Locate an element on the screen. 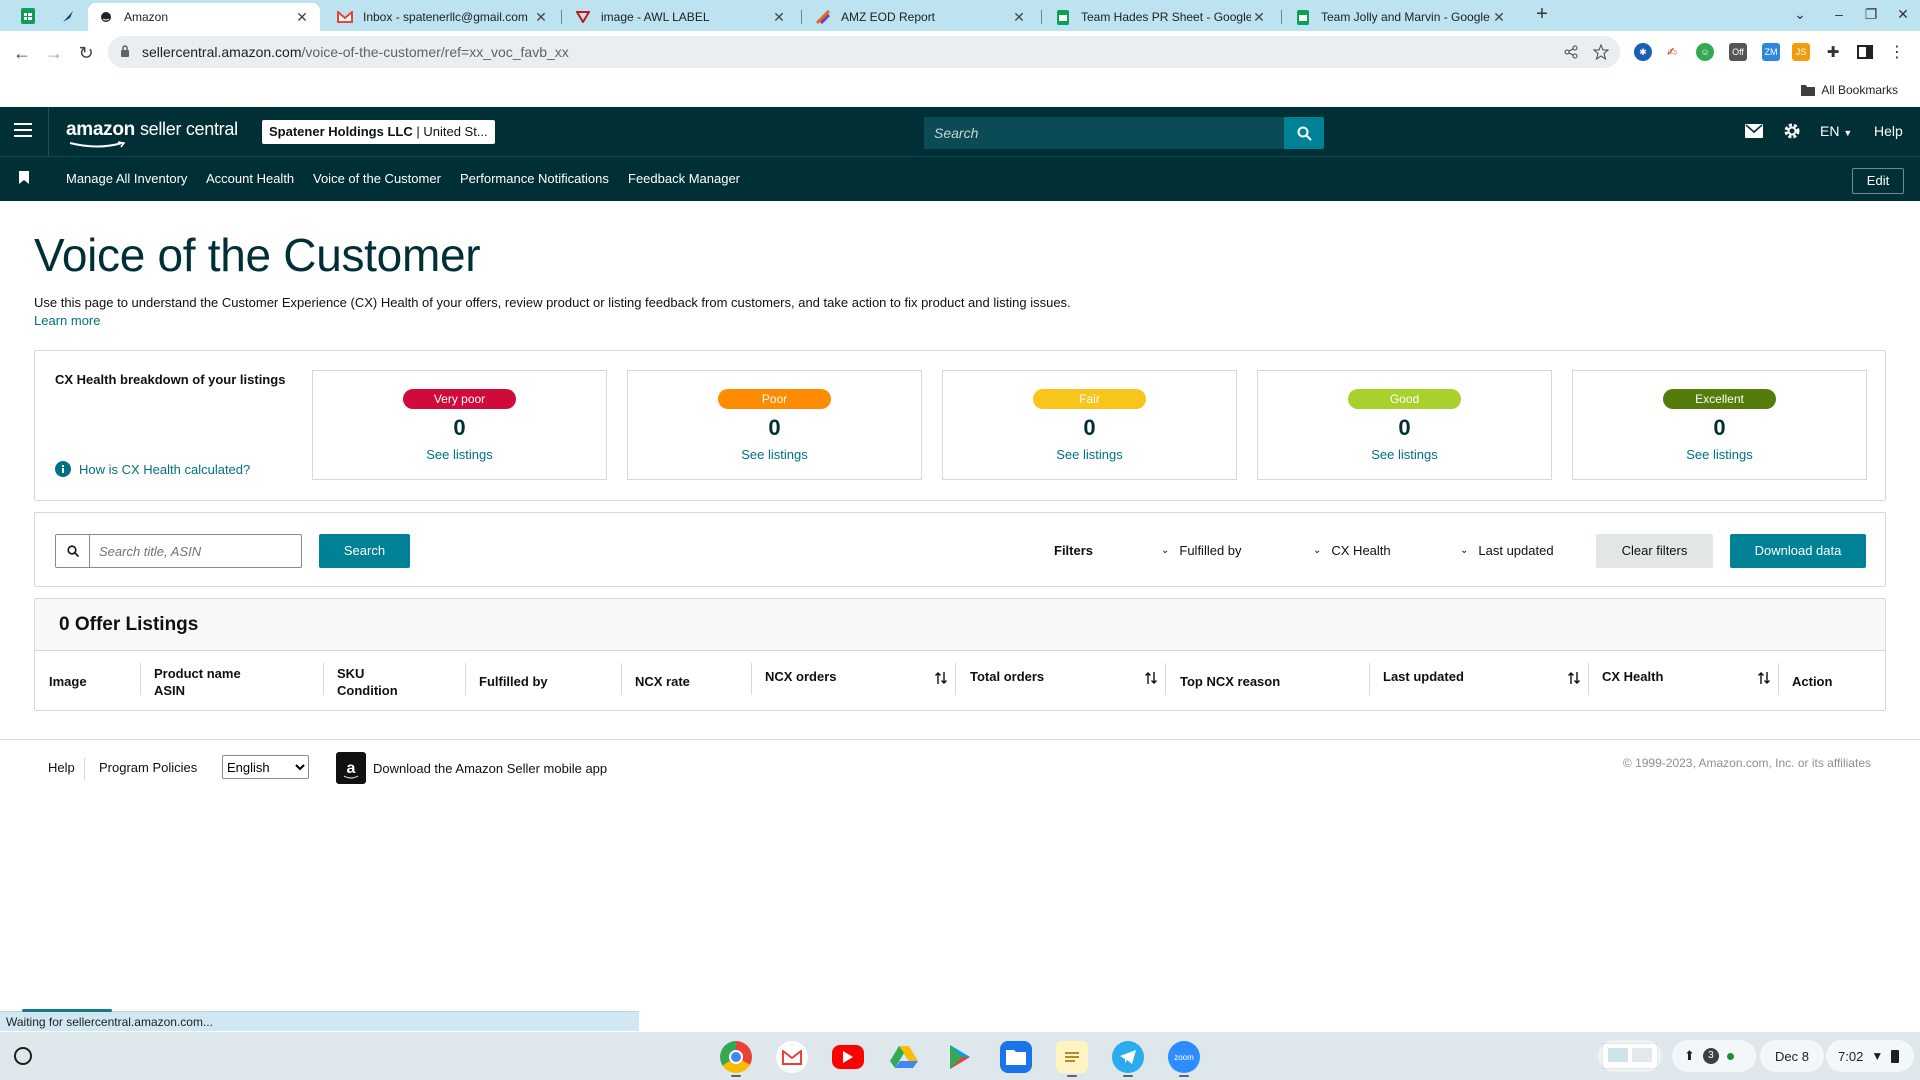 This screenshot has width=1920, height=1080. see-listings-excellent: See listings is located at coordinates (1719, 454).